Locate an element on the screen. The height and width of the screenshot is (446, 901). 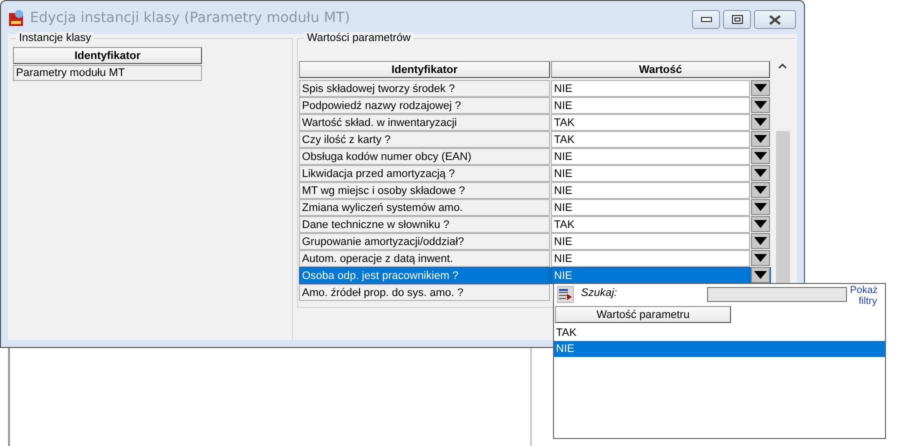
close-button is located at coordinates (775, 19).